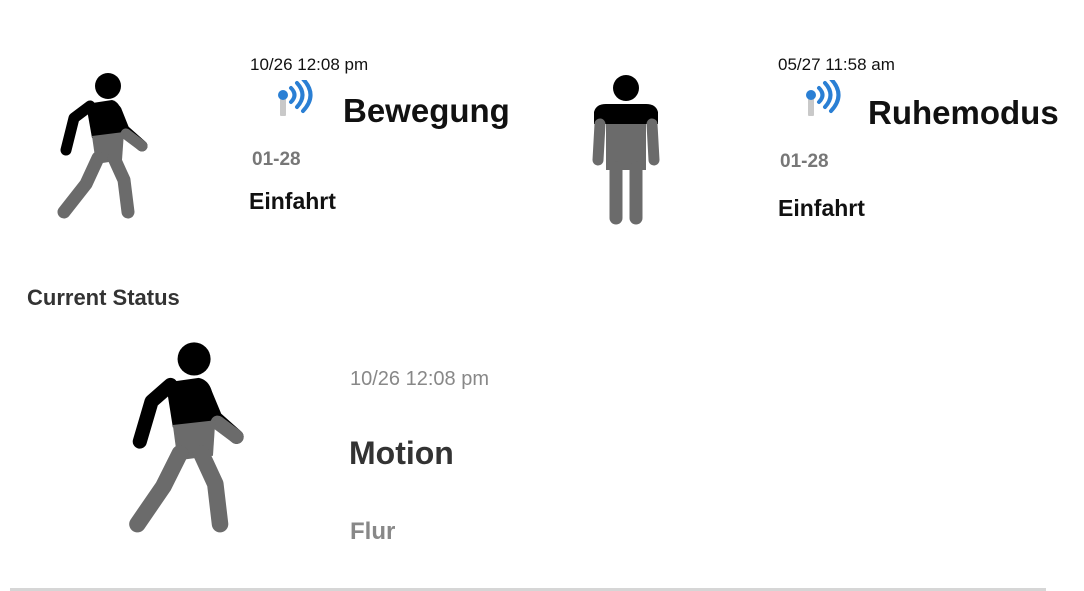 The height and width of the screenshot is (591, 1084). Describe the element at coordinates (419, 379) in the screenshot. I see `current-status-timestamp: 10/26 12:08 pm` at that location.